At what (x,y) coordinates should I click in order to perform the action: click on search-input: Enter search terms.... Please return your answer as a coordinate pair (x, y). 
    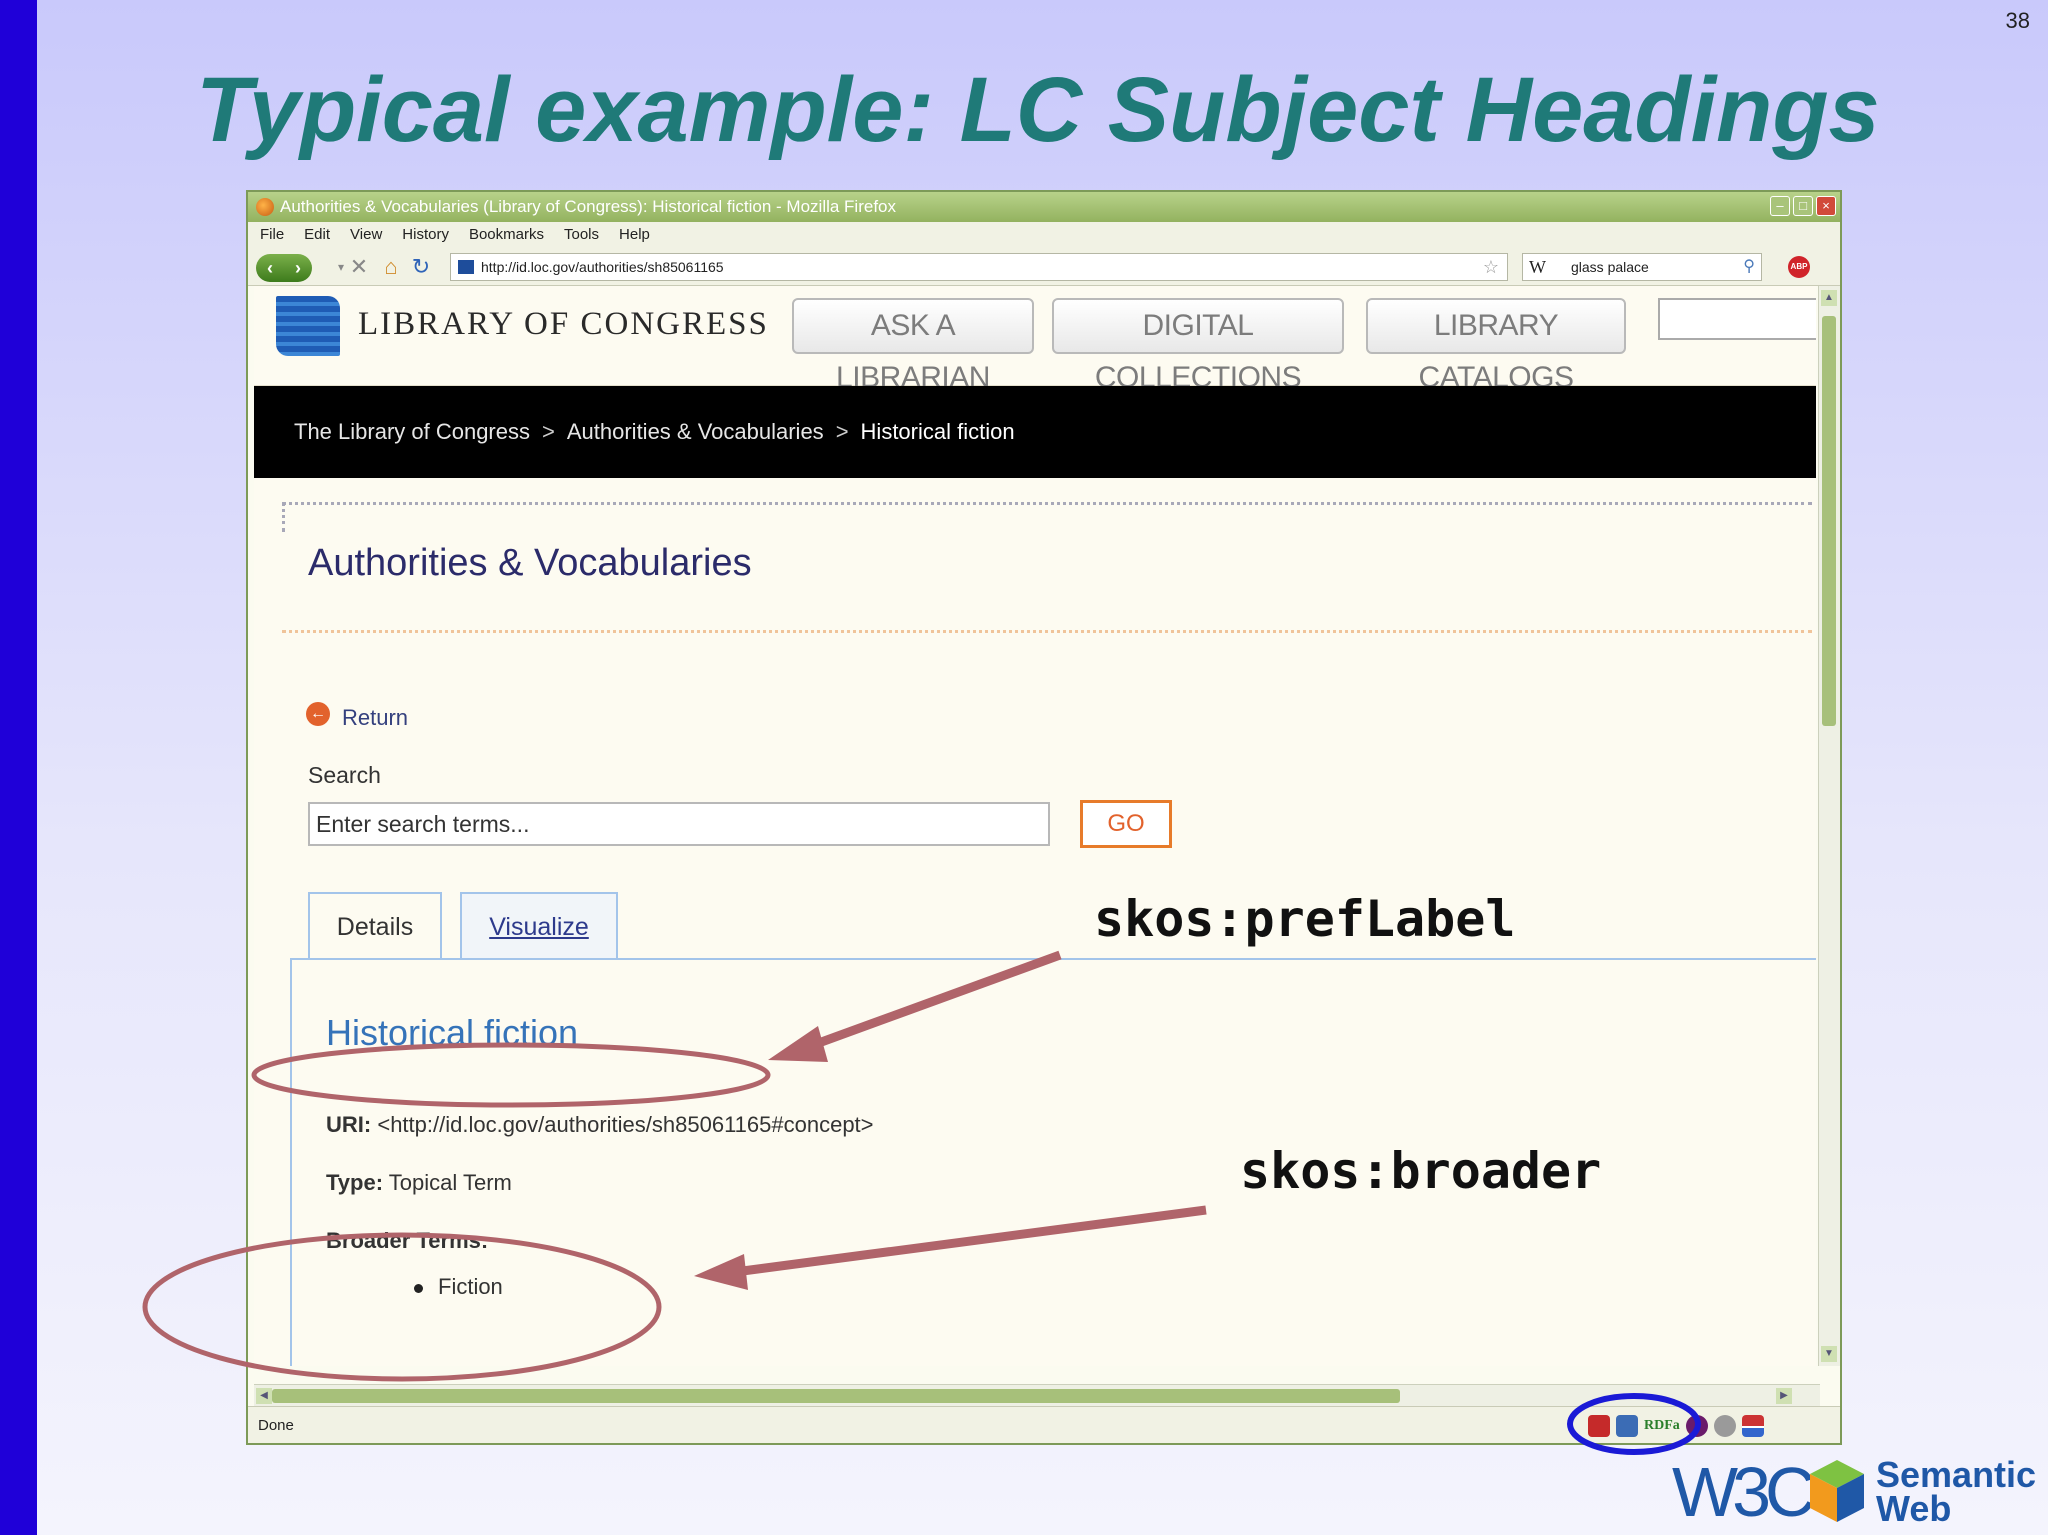
    Looking at the image, I should click on (679, 824).